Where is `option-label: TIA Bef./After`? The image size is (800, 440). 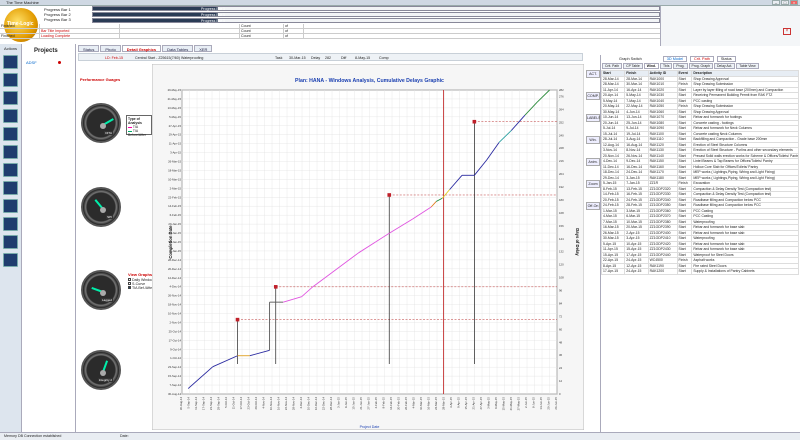
option-label: TIA Bef./After is located at coordinates (142, 288).